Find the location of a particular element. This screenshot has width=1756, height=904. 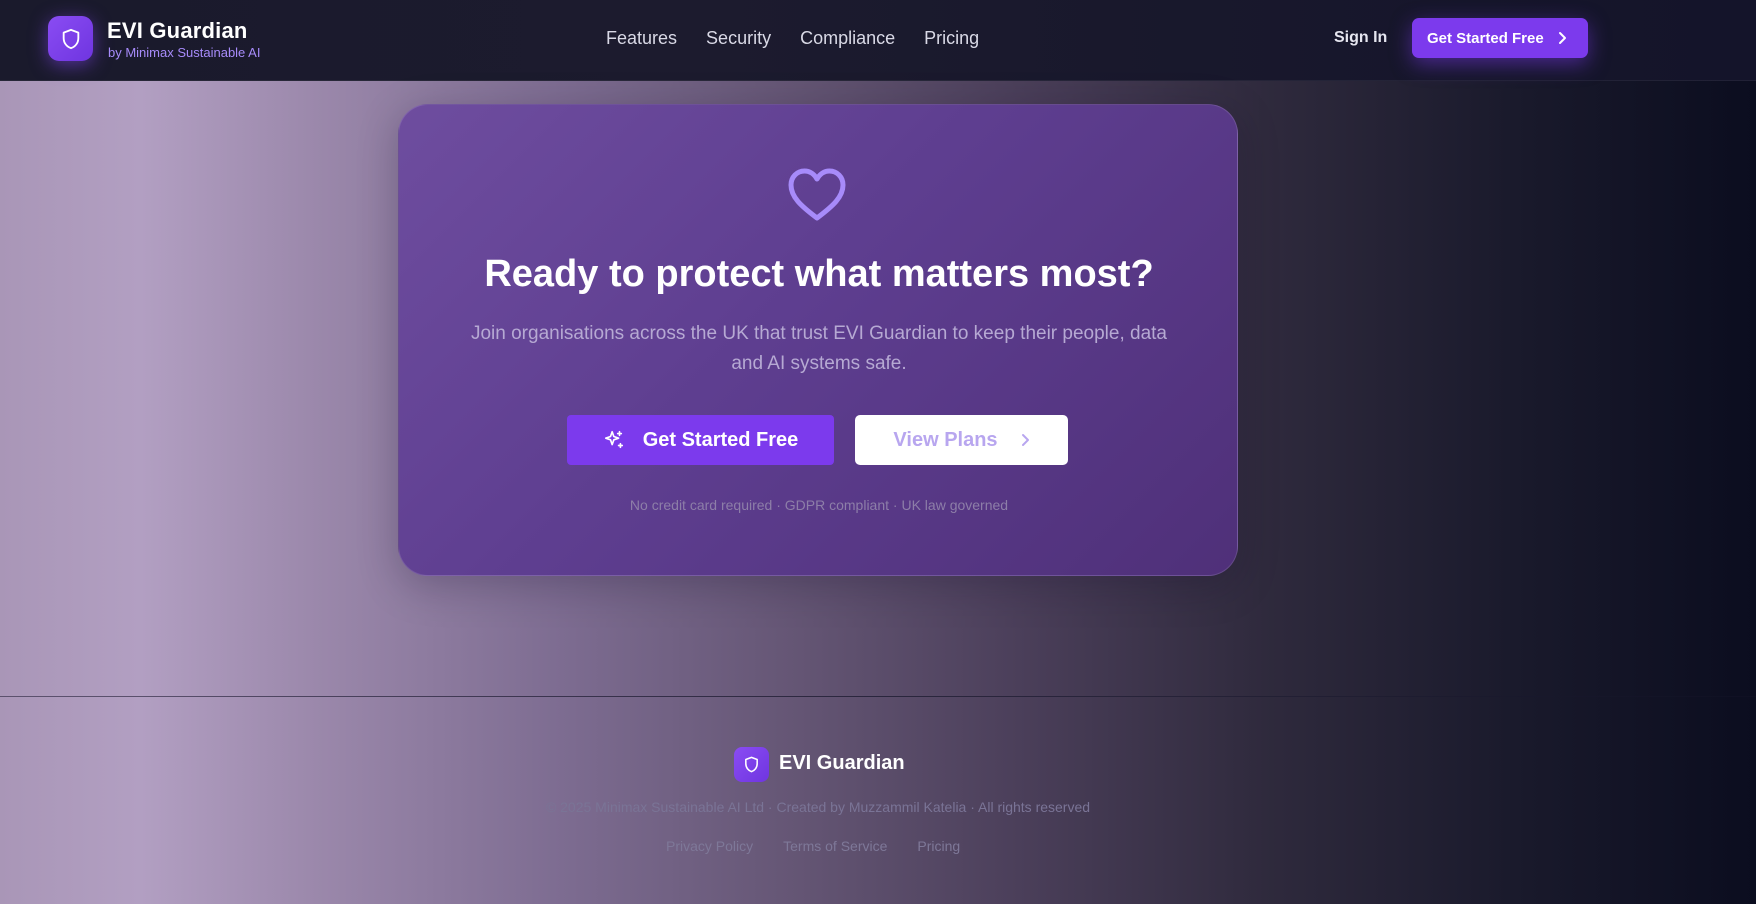

footer-logo is located at coordinates (751, 764).